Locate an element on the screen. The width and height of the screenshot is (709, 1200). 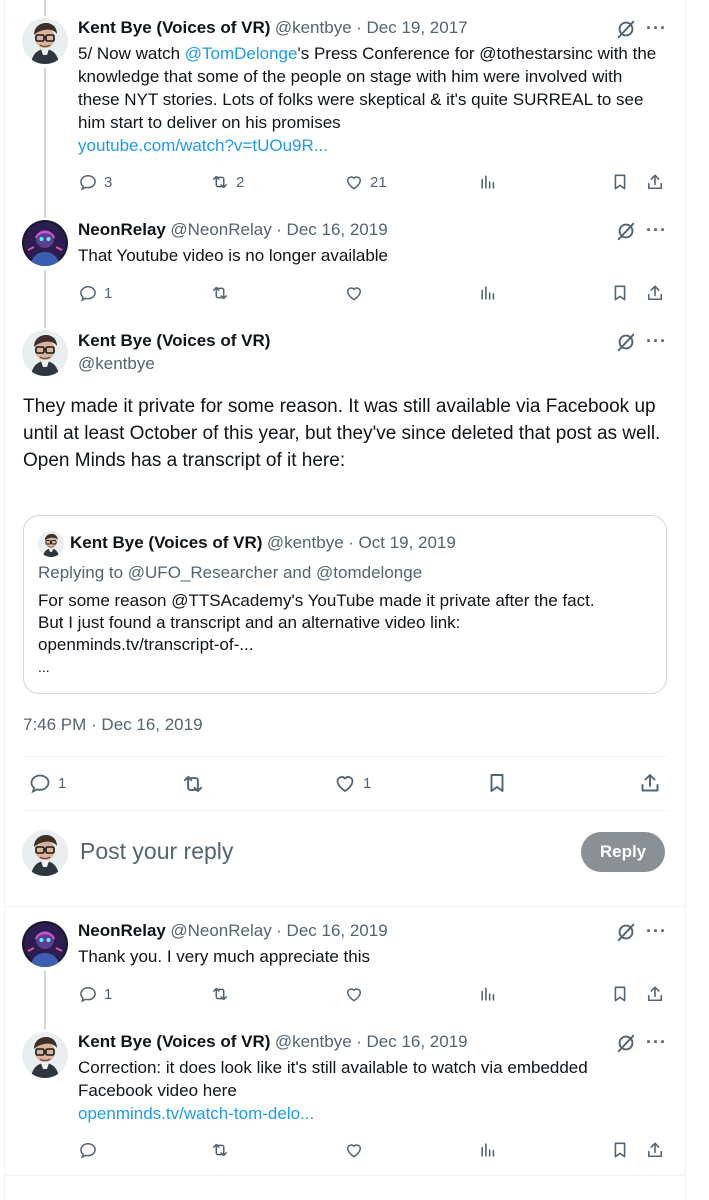
reply-button is located at coordinates (88, 1150).